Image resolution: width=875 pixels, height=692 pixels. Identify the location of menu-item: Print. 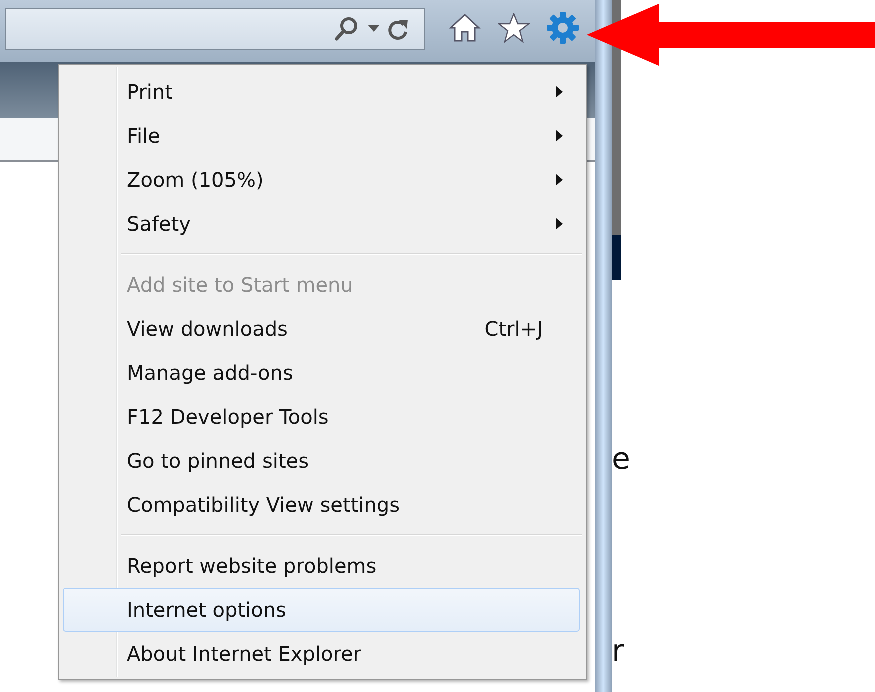
(321, 92).